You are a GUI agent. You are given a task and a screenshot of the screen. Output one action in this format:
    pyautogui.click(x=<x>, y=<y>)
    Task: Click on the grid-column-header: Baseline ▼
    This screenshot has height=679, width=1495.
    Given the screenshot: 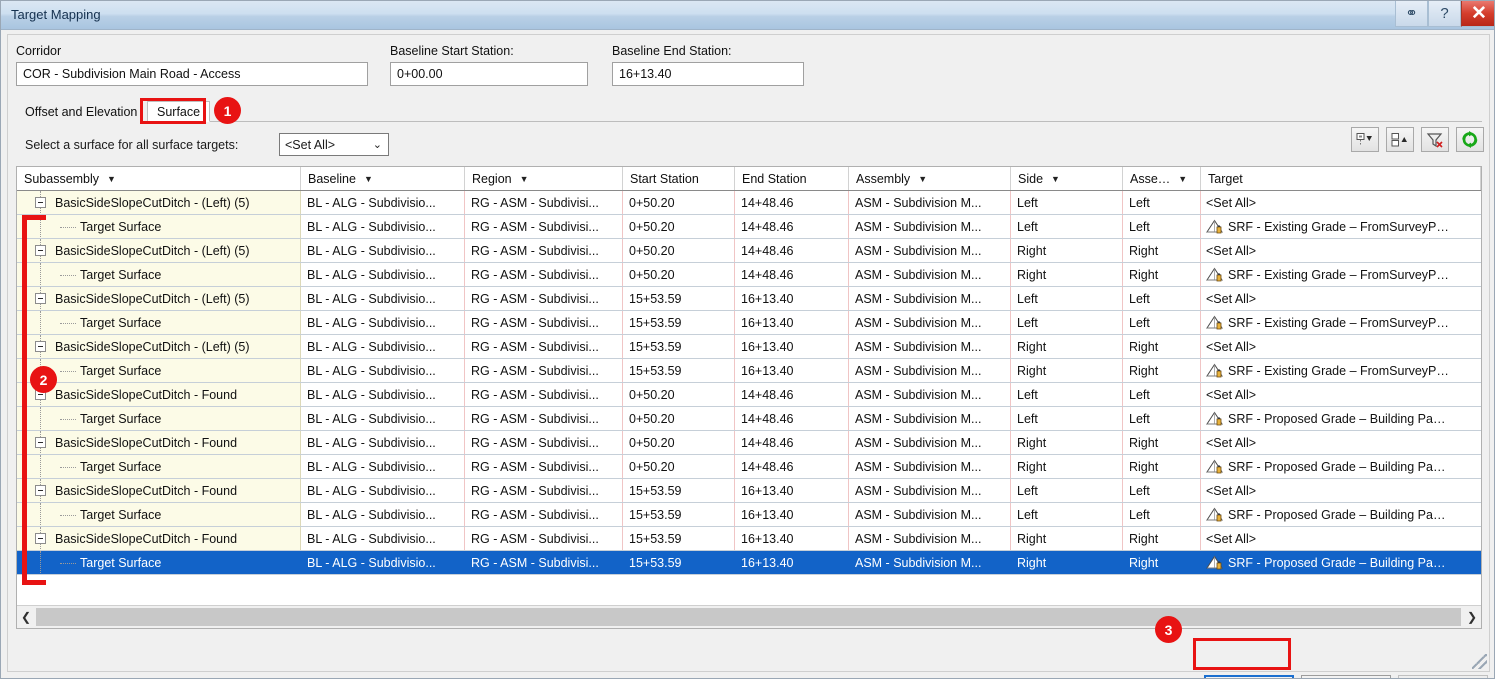 What is the action you would take?
    pyautogui.click(x=383, y=178)
    